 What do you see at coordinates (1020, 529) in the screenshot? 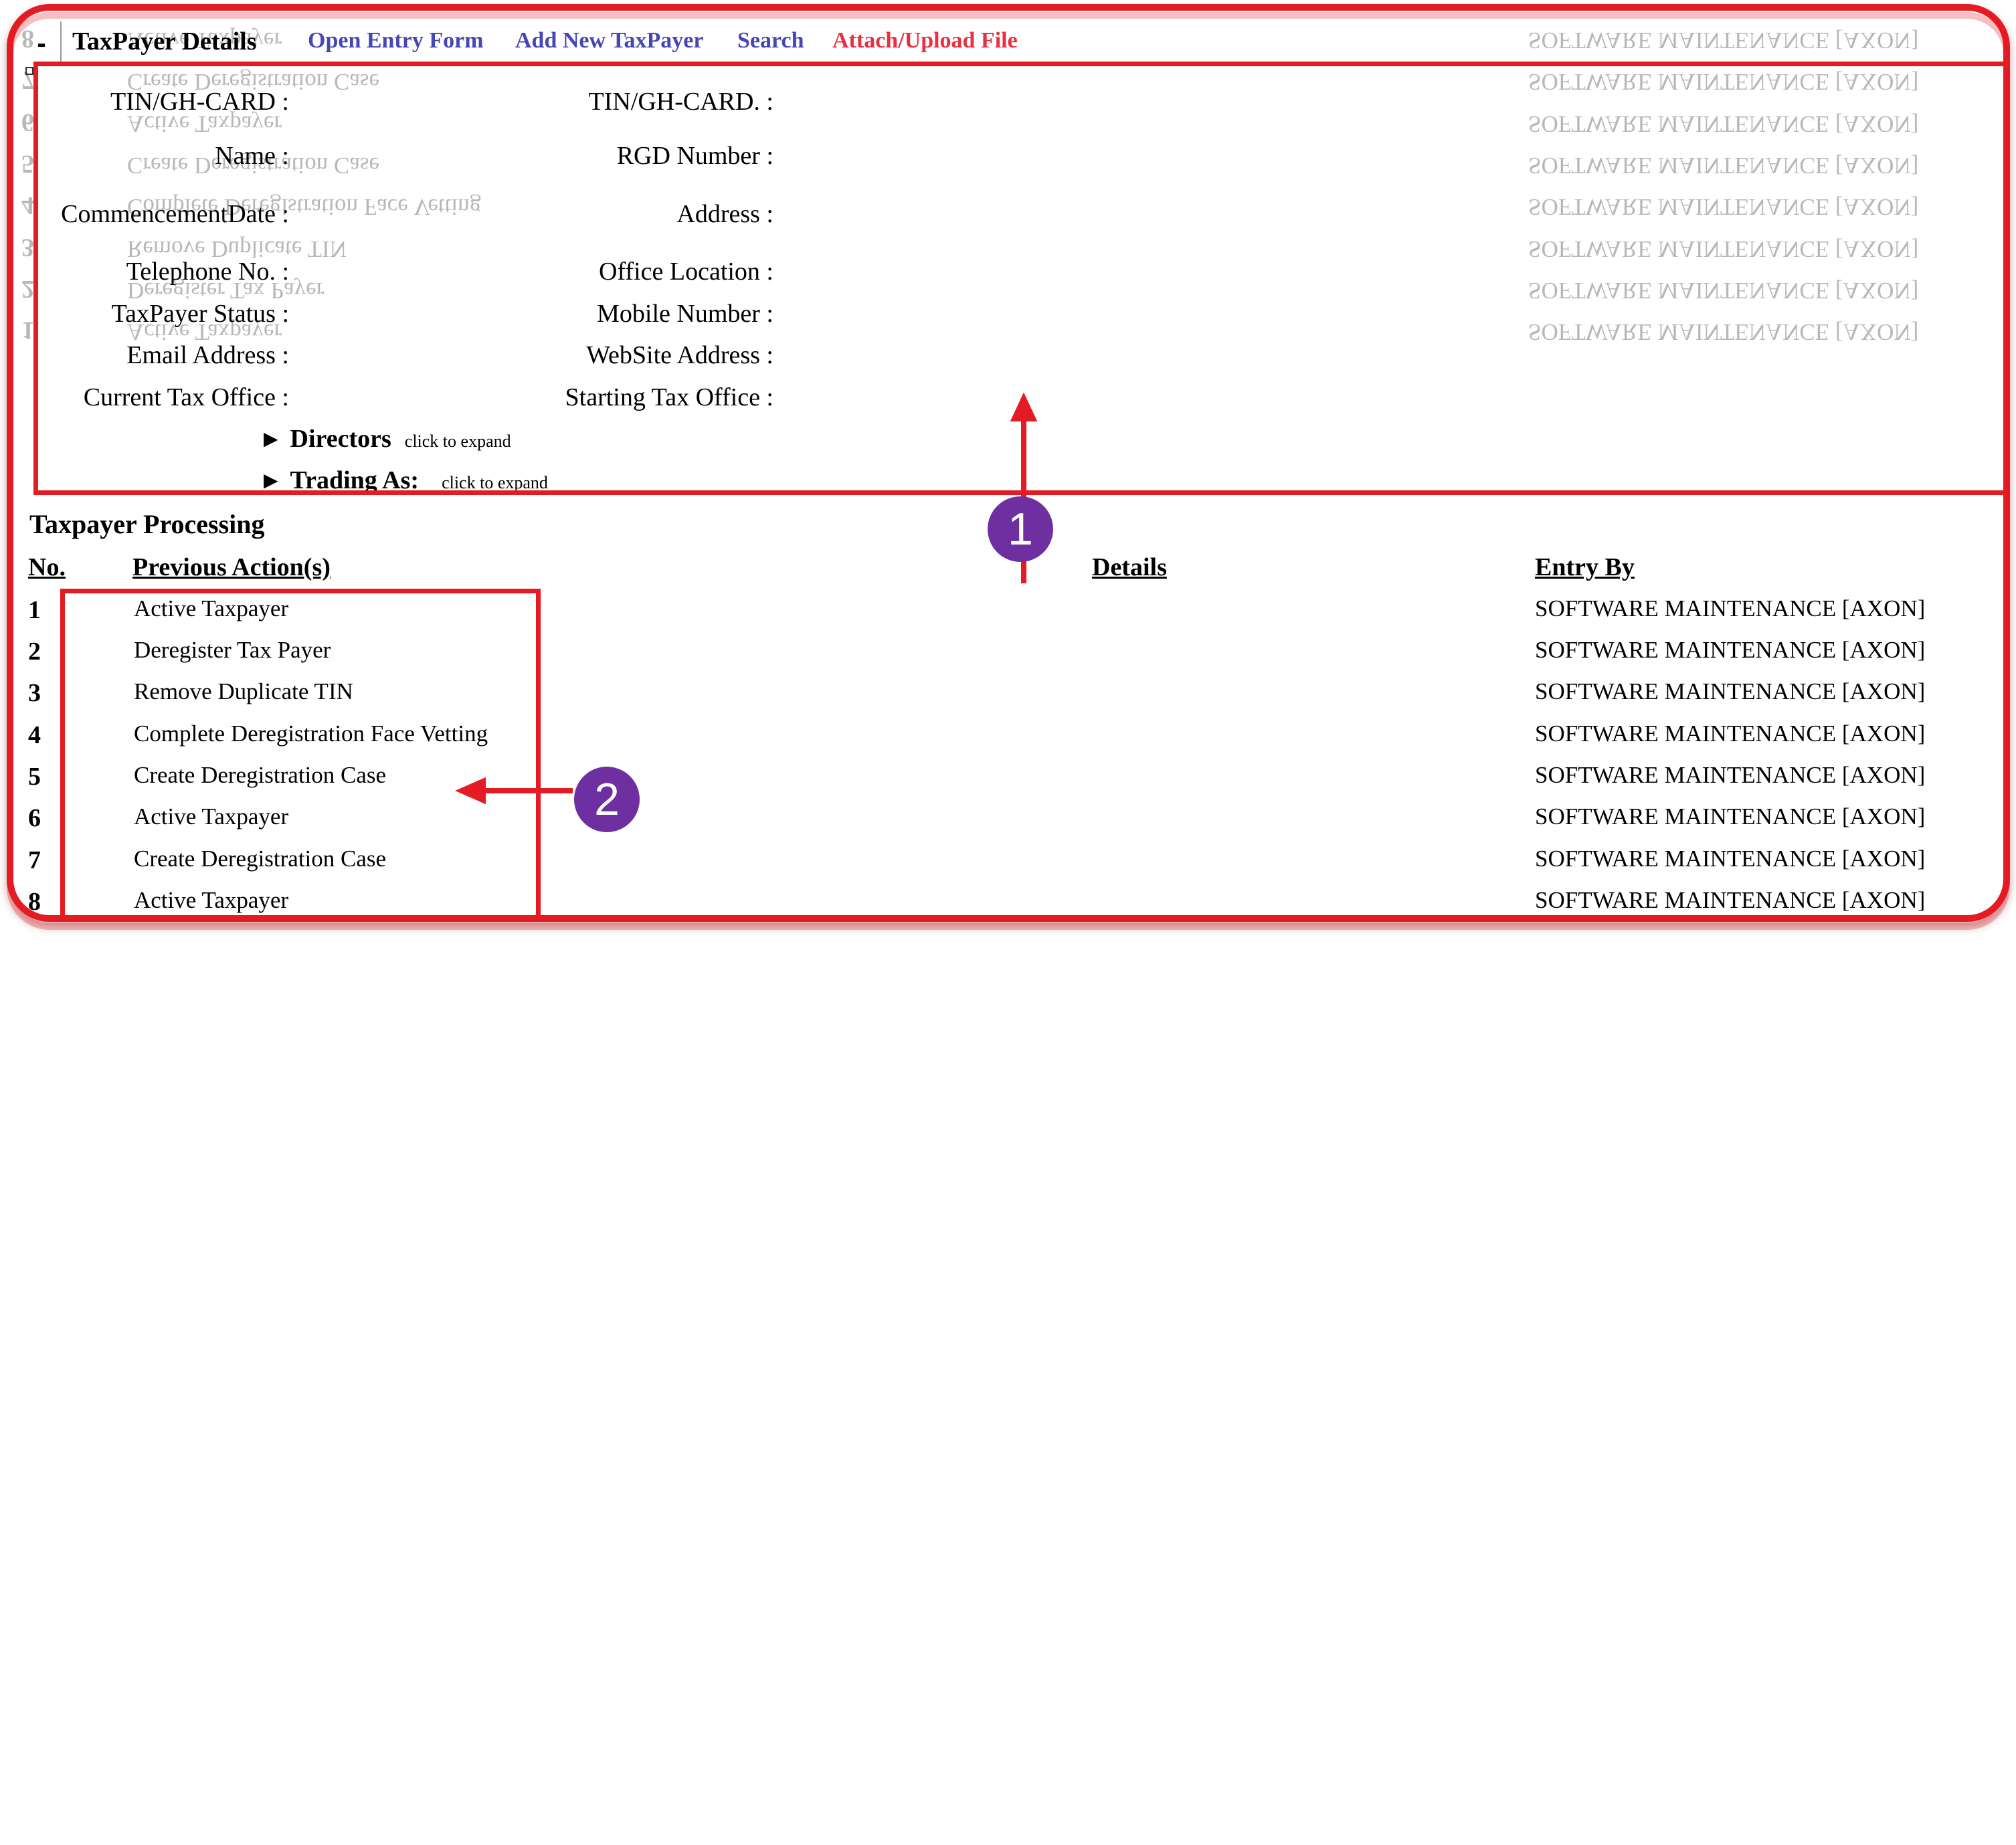
I see `callout-1: 1` at bounding box center [1020, 529].